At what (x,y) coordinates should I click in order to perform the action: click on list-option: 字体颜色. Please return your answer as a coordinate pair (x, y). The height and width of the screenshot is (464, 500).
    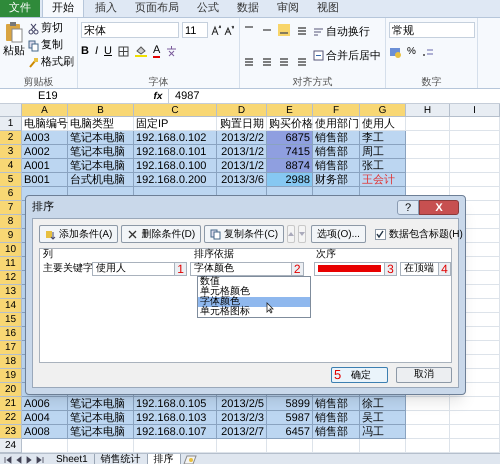
    Looking at the image, I should click on (254, 302).